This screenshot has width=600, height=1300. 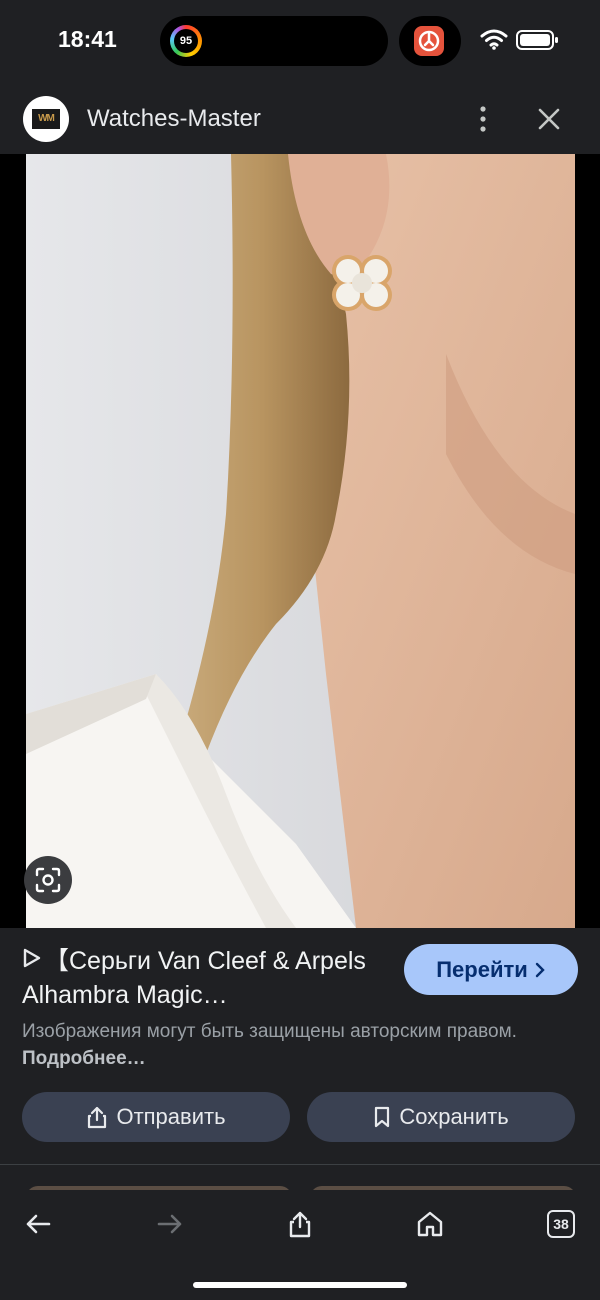 I want to click on close-button, so click(x=549, y=119).